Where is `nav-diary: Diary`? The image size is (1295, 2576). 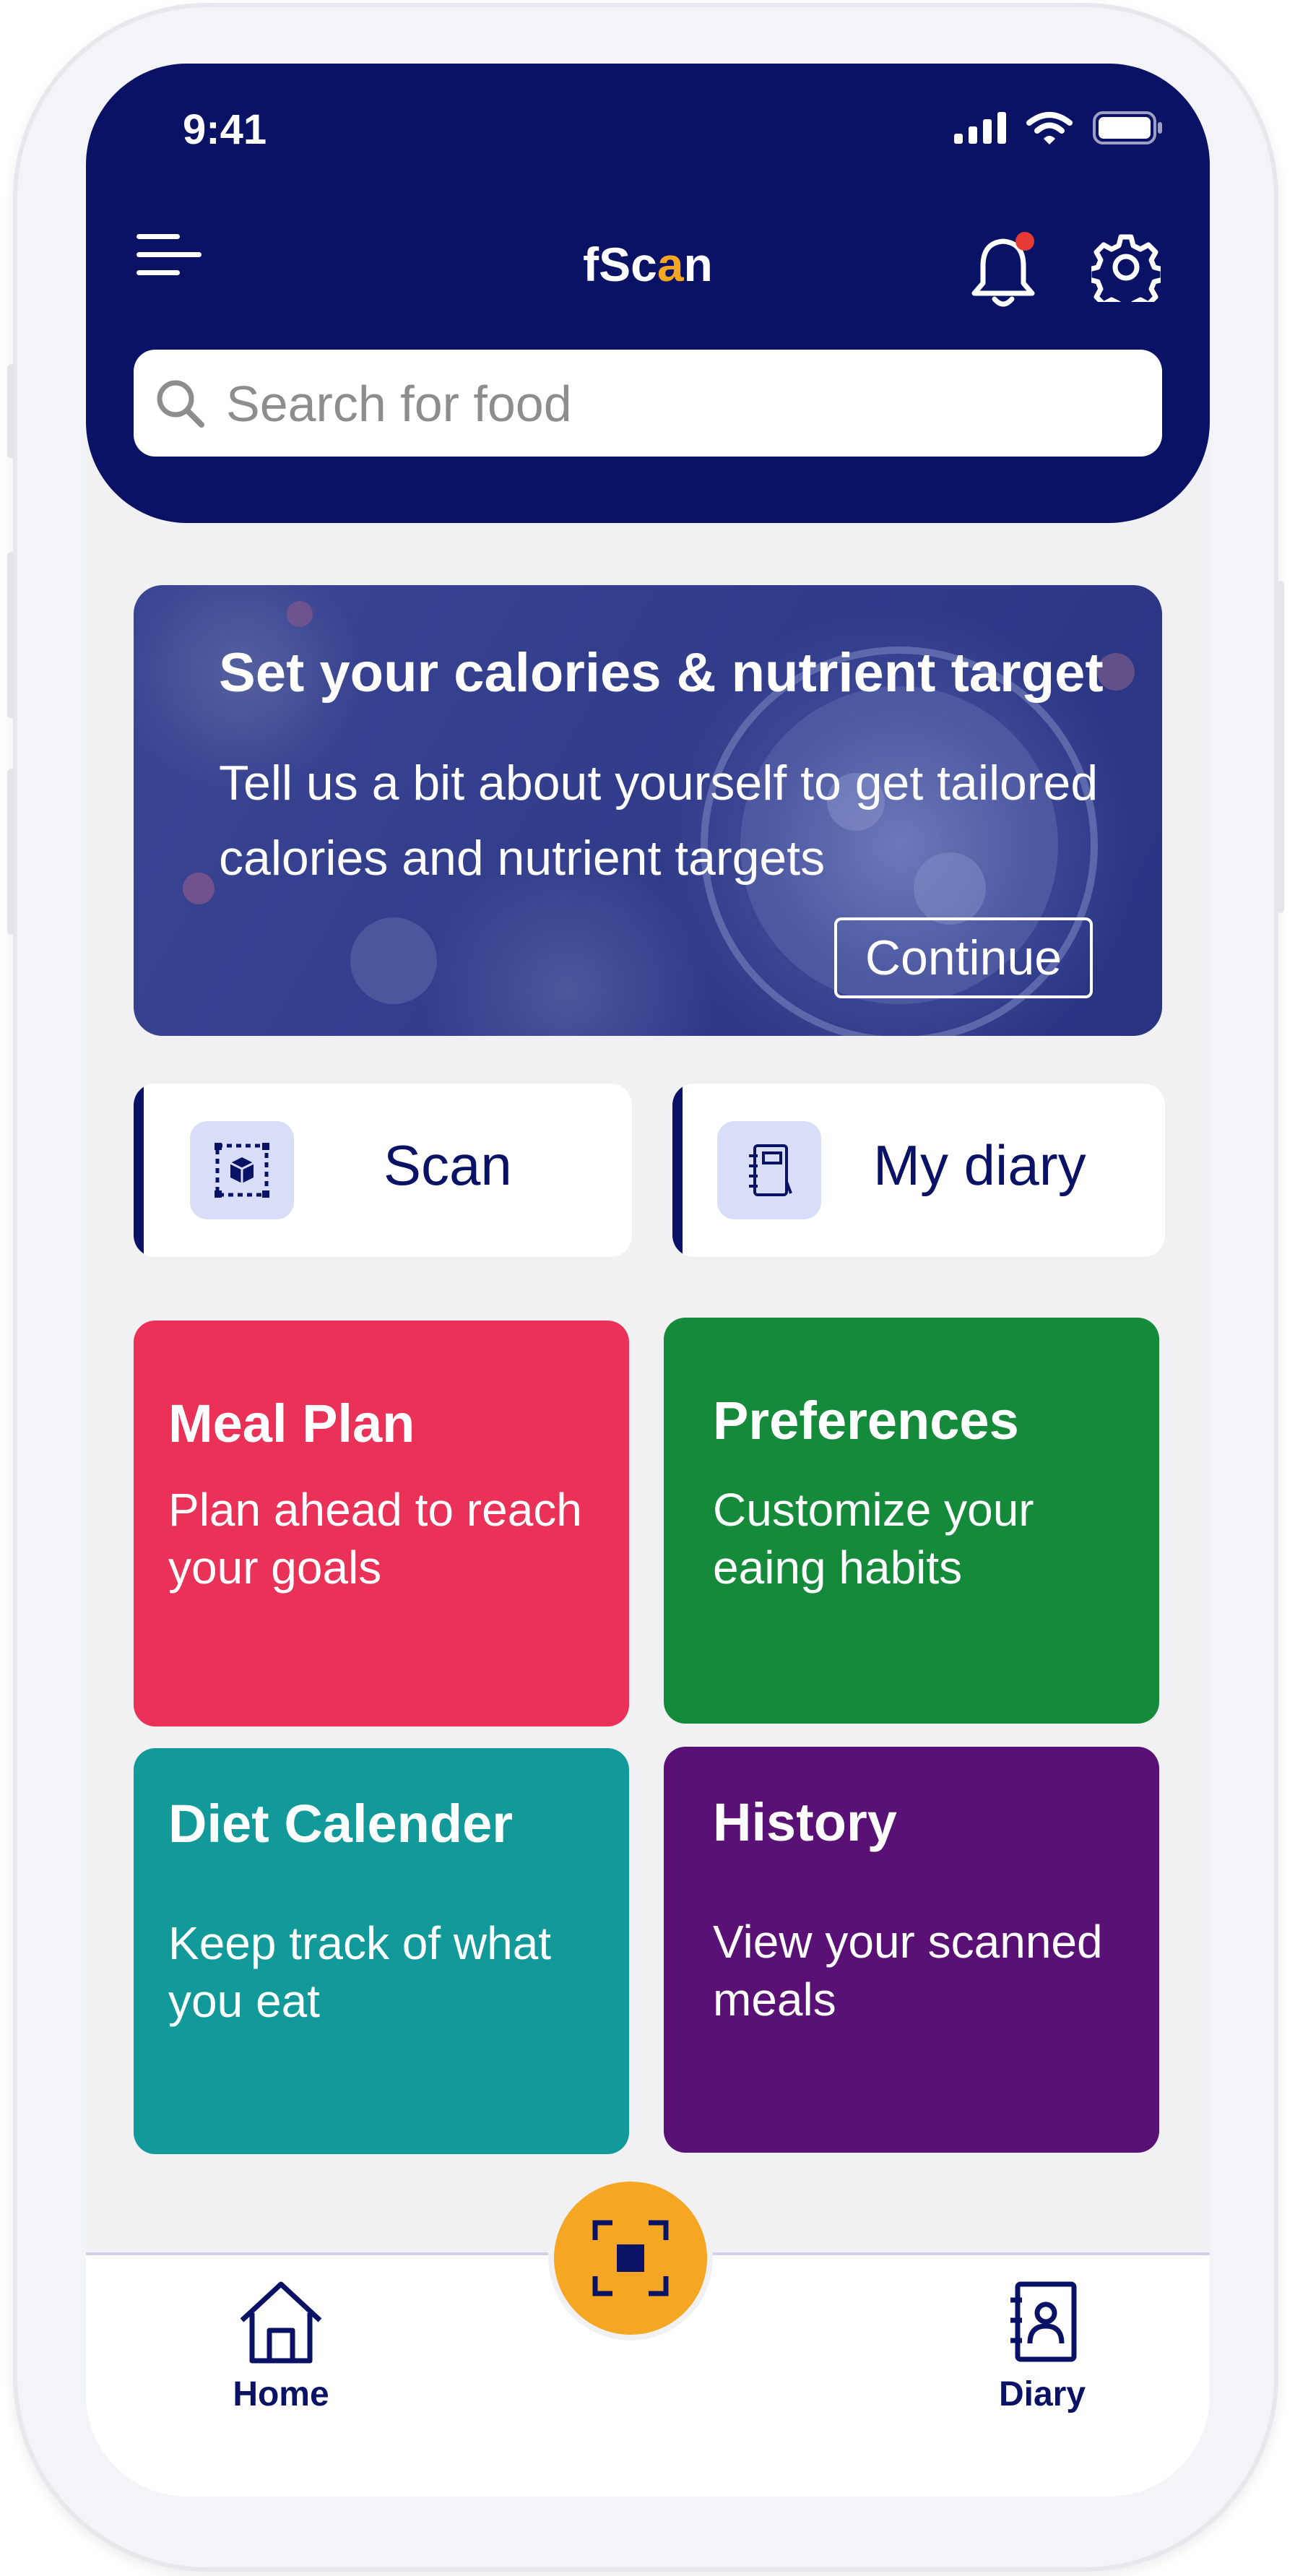 nav-diary: Diary is located at coordinates (1042, 2346).